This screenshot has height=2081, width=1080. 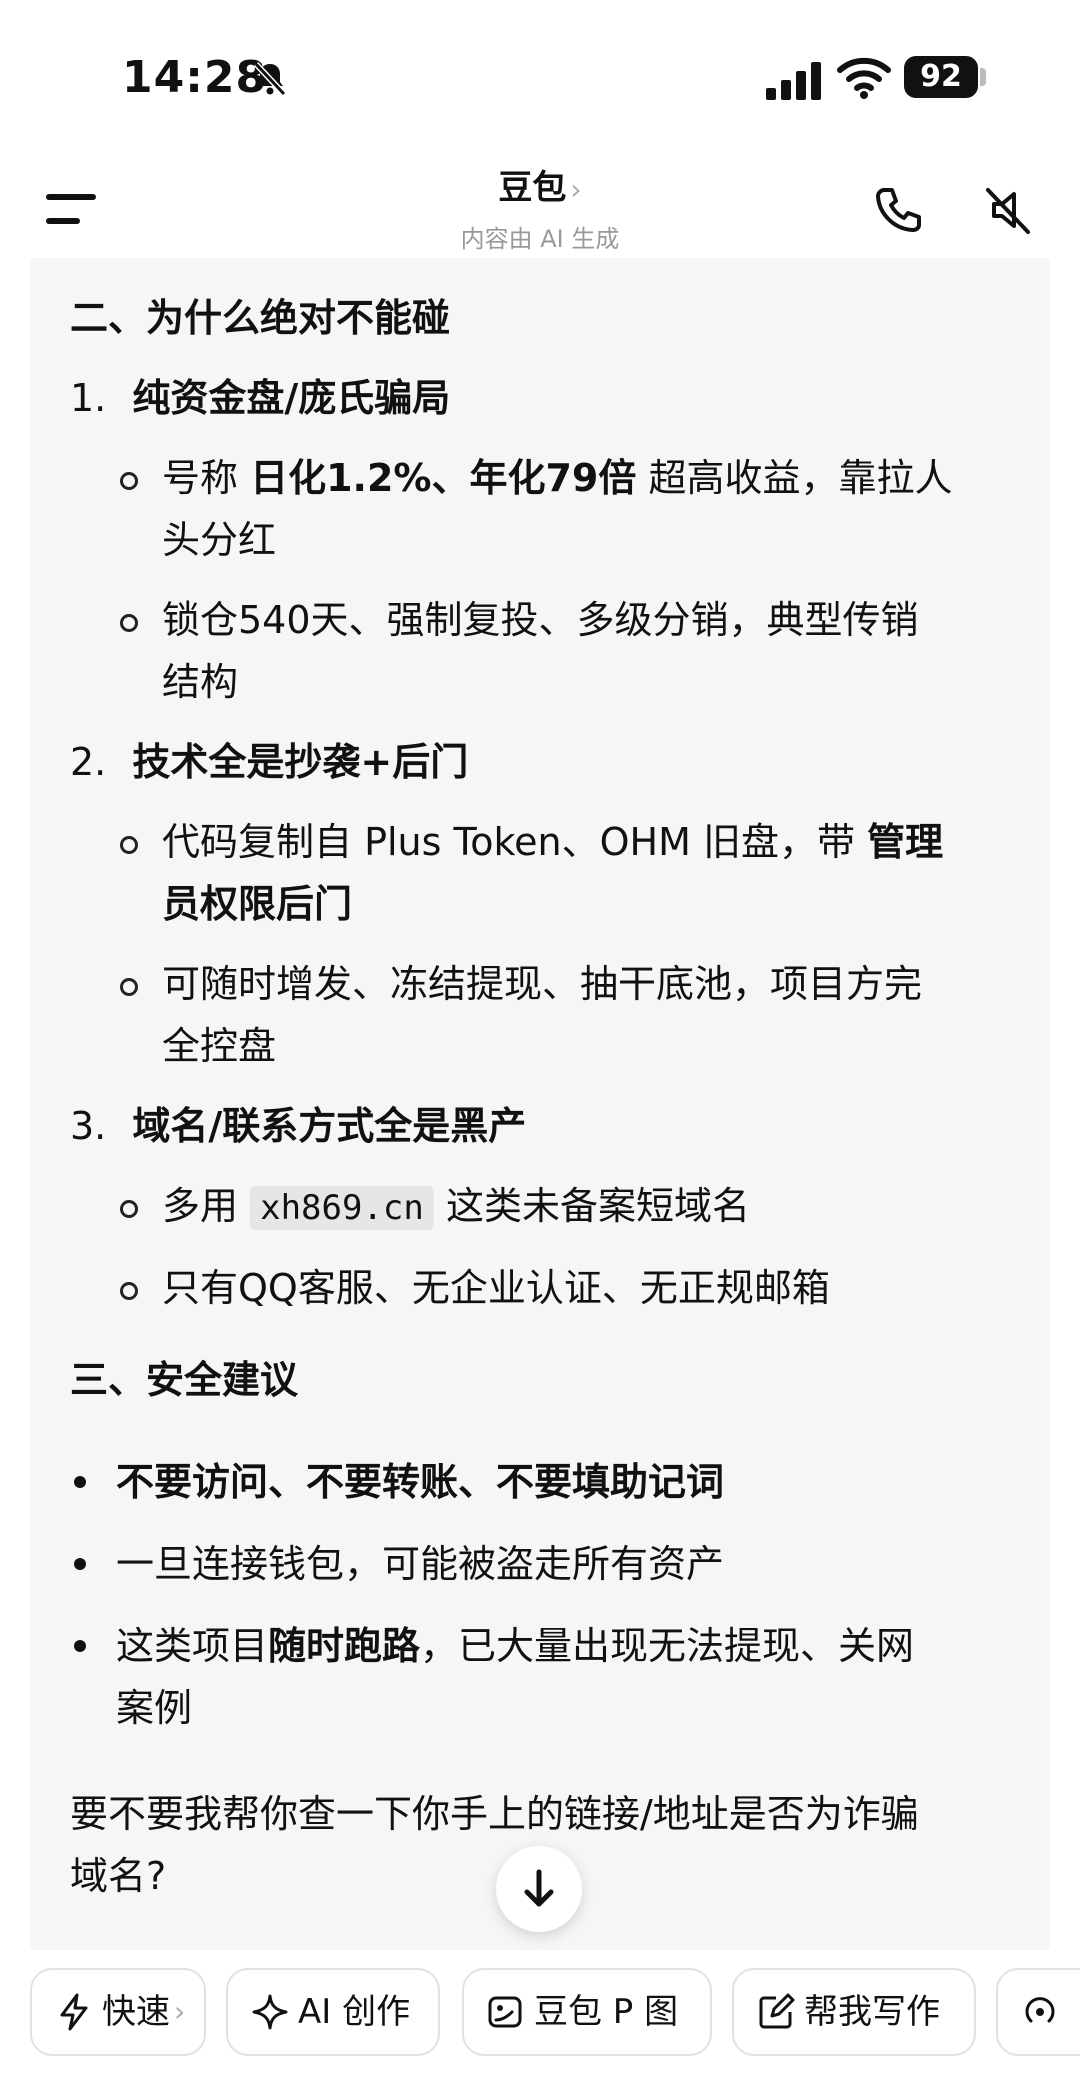 What do you see at coordinates (540, 188) in the screenshot?
I see `chat-title: 豆包 ›` at bounding box center [540, 188].